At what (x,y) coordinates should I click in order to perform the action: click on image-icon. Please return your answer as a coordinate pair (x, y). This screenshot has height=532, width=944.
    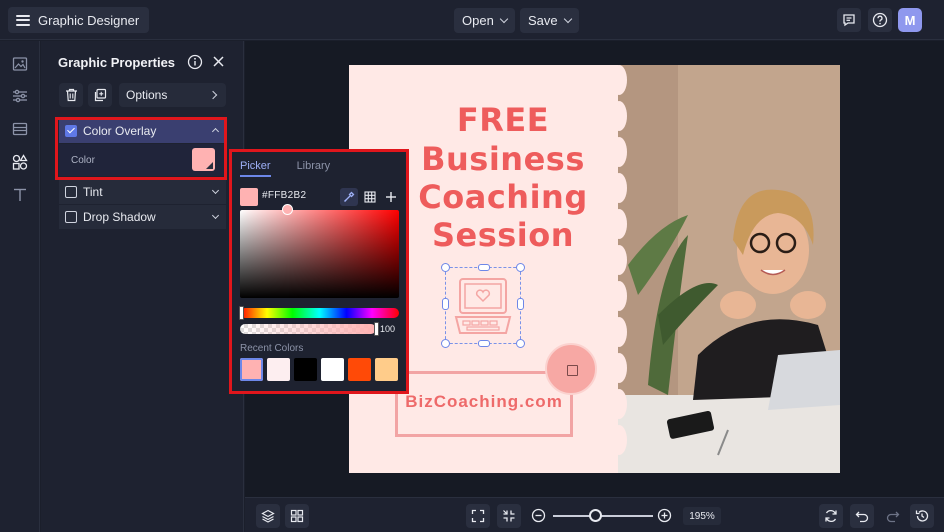
    Looking at the image, I should click on (20, 64).